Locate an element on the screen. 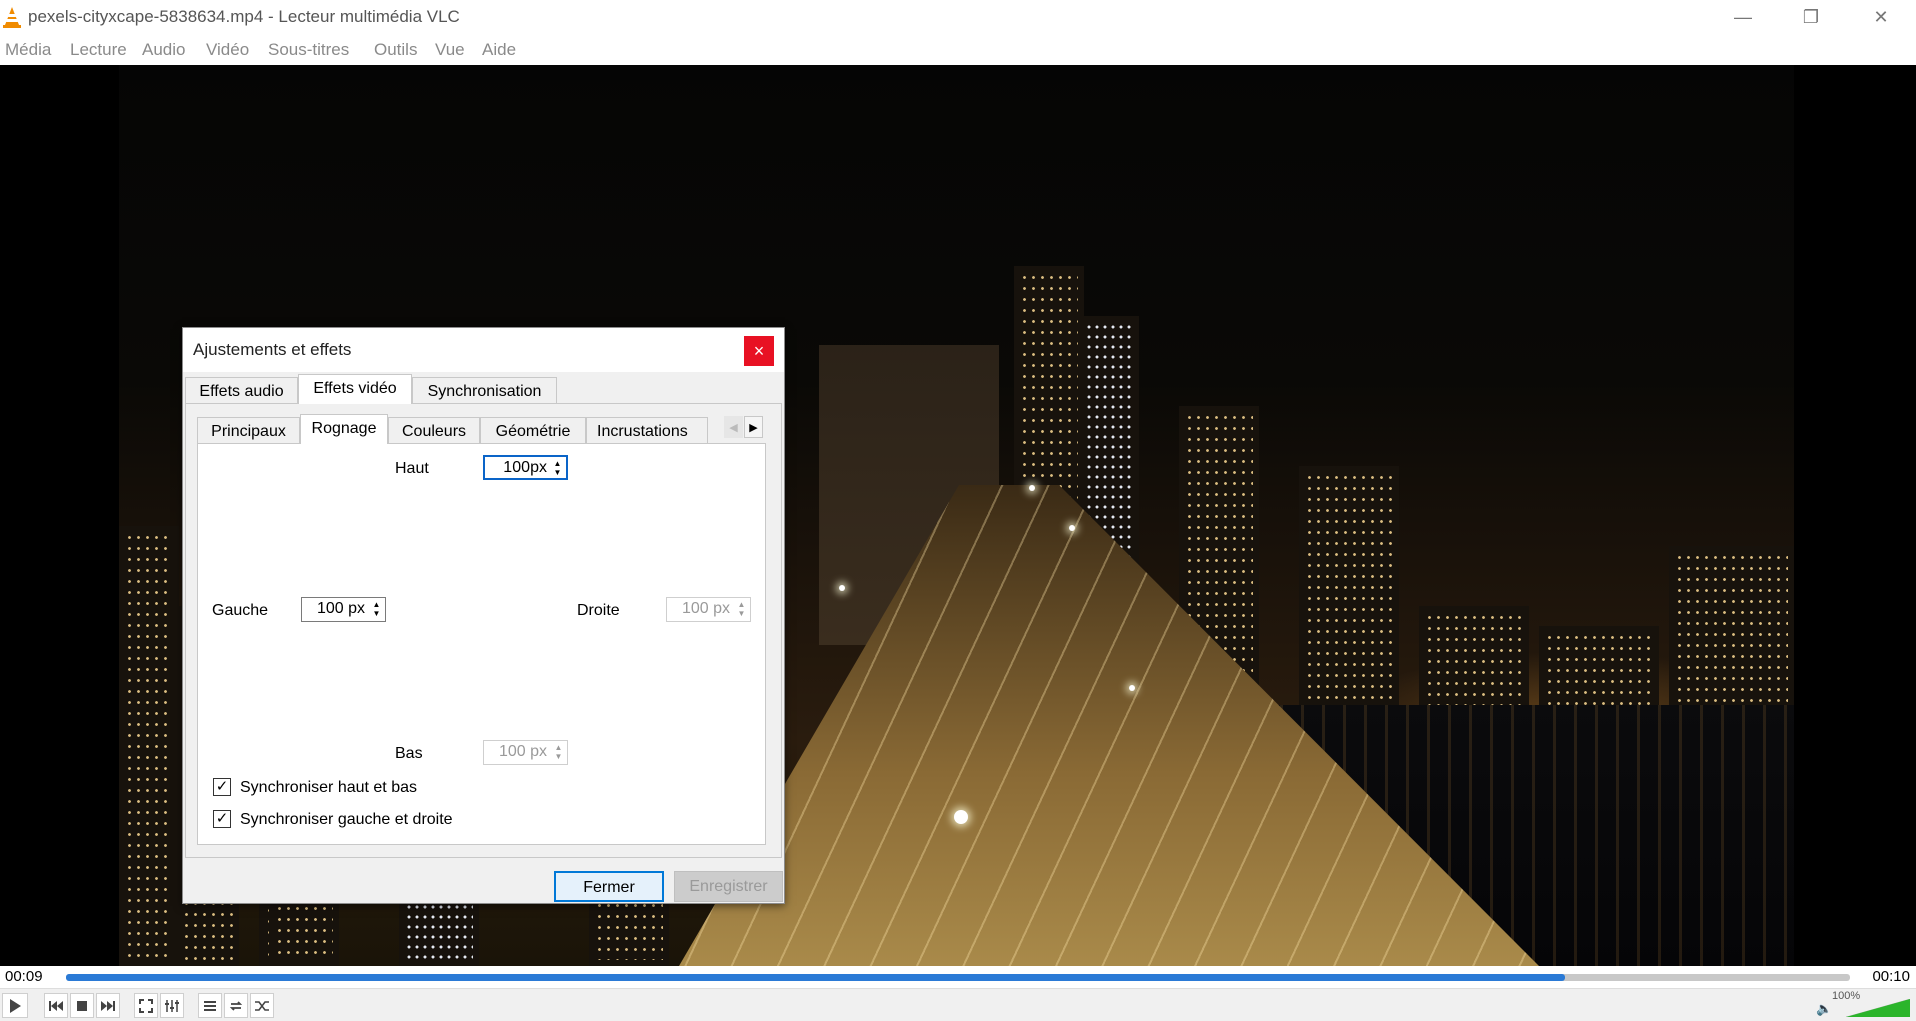 This screenshot has height=1021, width=1916. left-crop-input: 100 px ▲ ▼ is located at coordinates (343, 609).